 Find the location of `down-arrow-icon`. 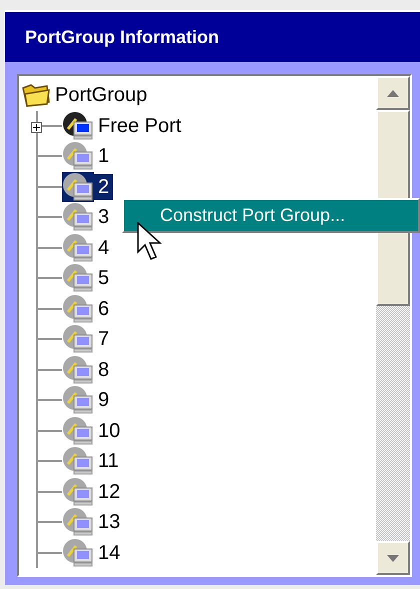

down-arrow-icon is located at coordinates (393, 558).